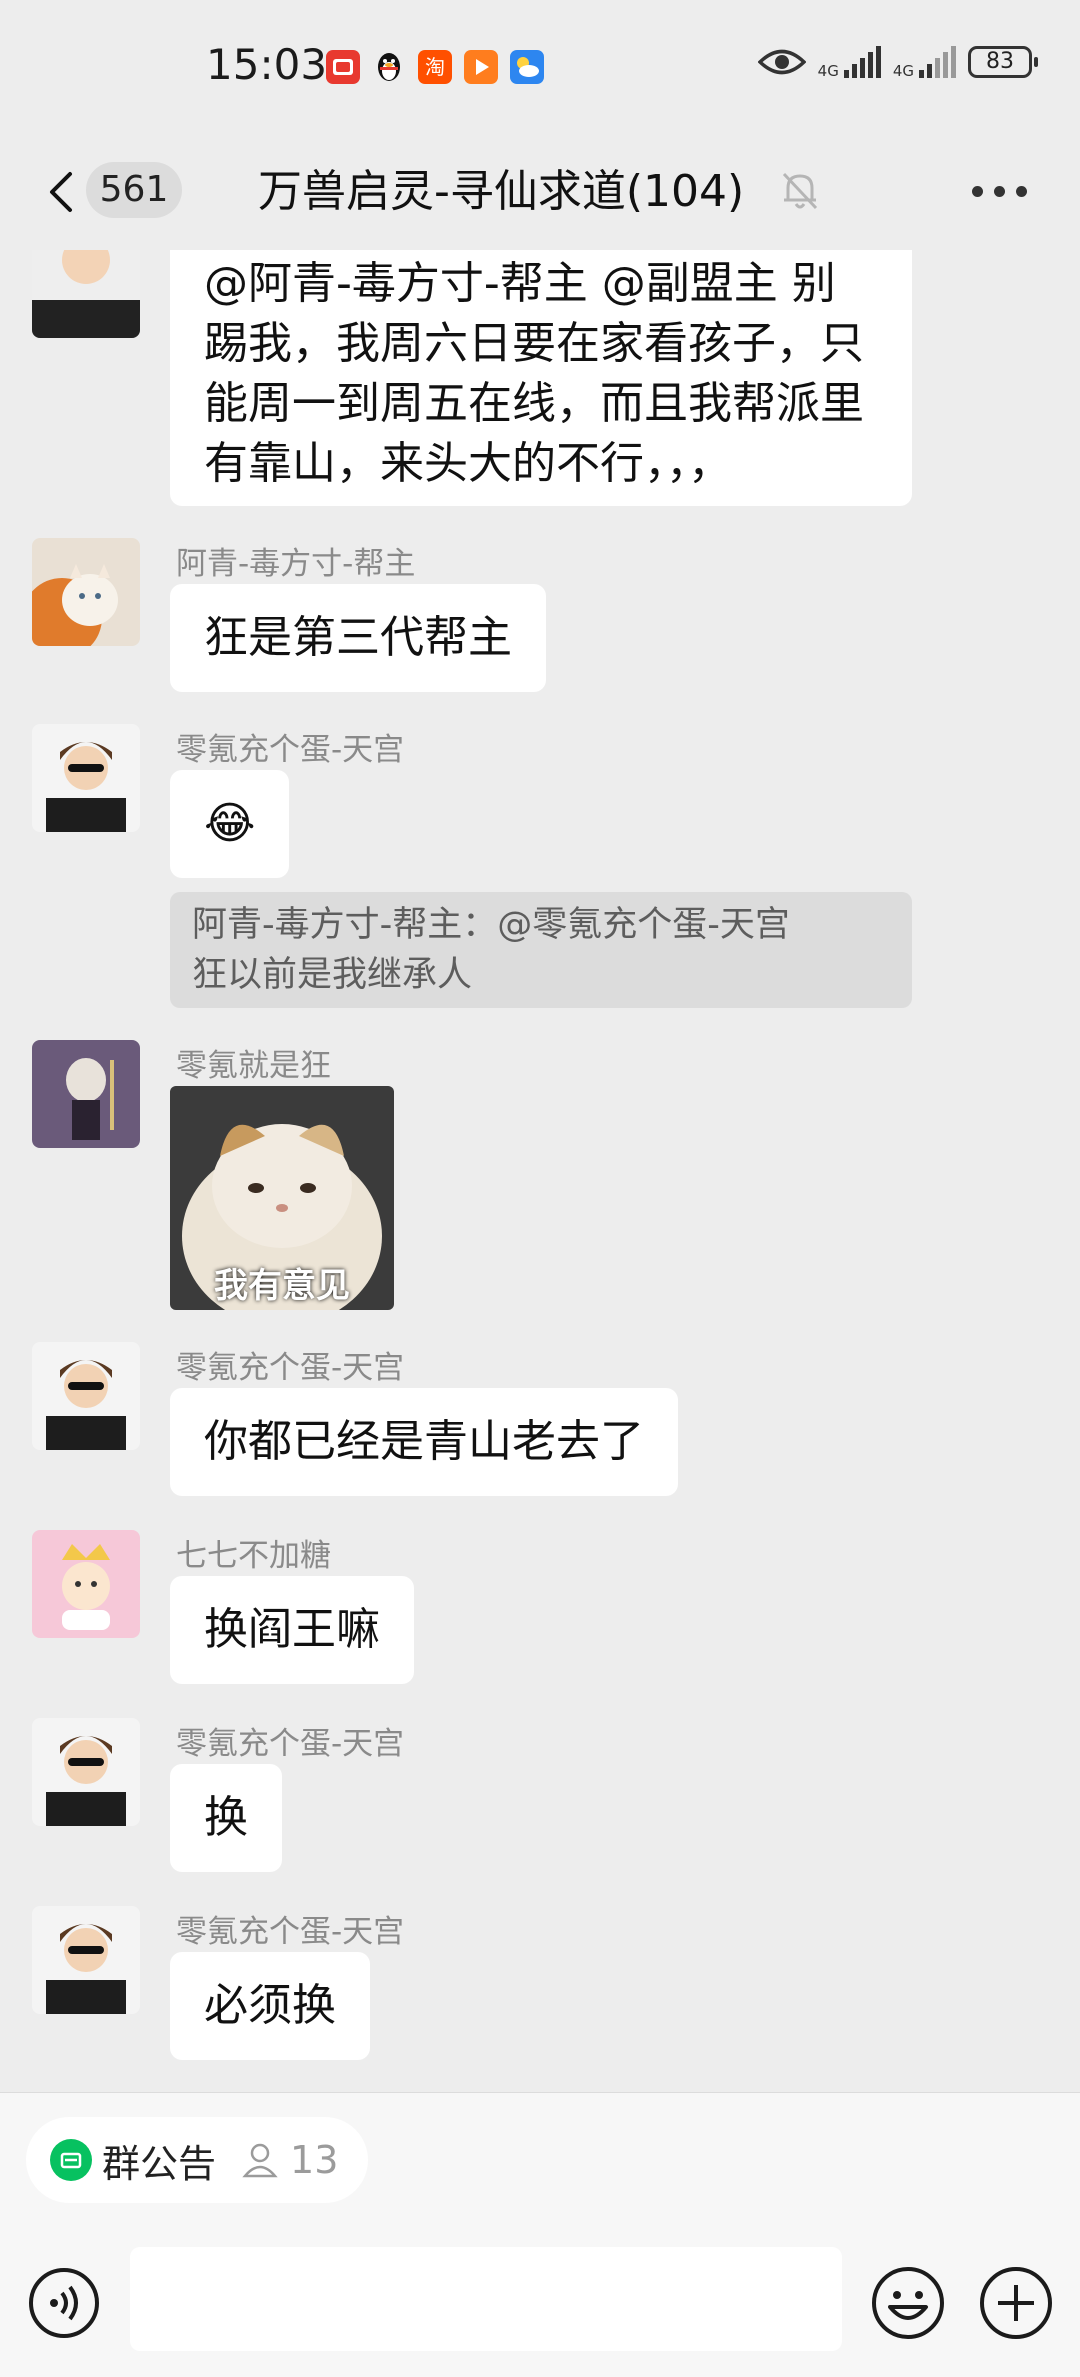 Image resolution: width=1080 pixels, height=2377 pixels. I want to click on message-line: 能周一到周五在线，而且我帮派里, so click(534, 403).